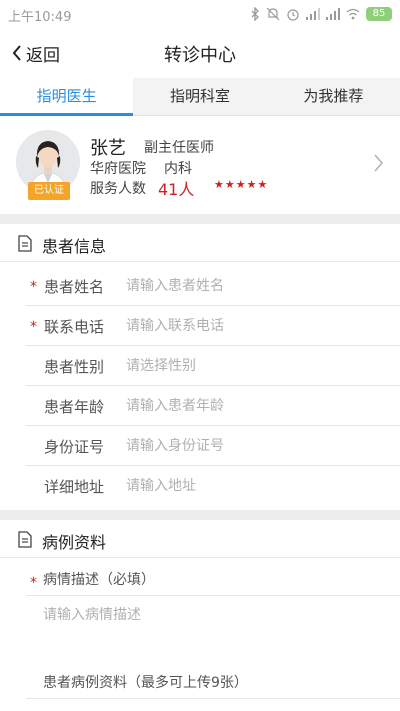 This screenshot has width=400, height=711. I want to click on patient-age-row: 患者年龄, so click(213, 406).